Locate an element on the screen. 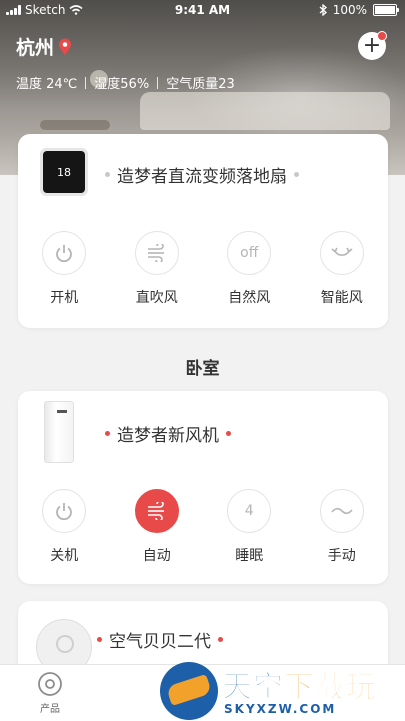 The image size is (405, 721). city-name: 杭州 is located at coordinates (35, 48).